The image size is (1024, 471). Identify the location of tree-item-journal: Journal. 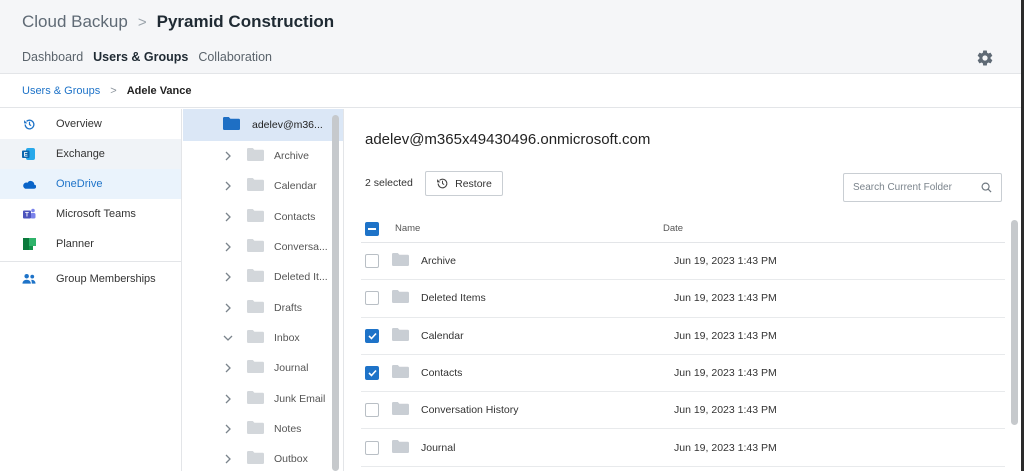
(263, 368).